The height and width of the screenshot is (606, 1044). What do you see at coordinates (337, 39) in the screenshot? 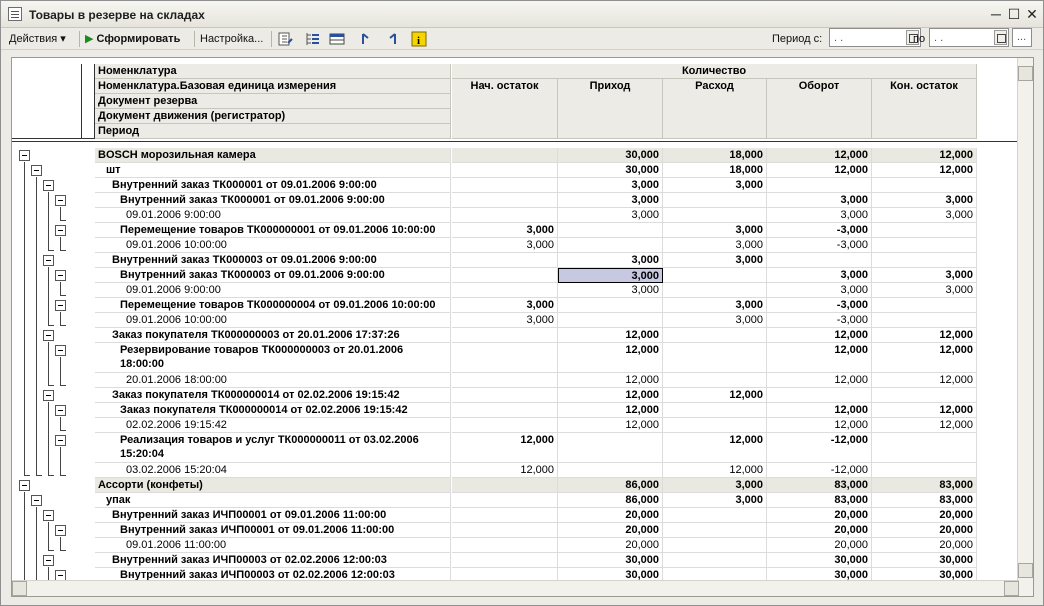
I see `header-toggle-icon` at bounding box center [337, 39].